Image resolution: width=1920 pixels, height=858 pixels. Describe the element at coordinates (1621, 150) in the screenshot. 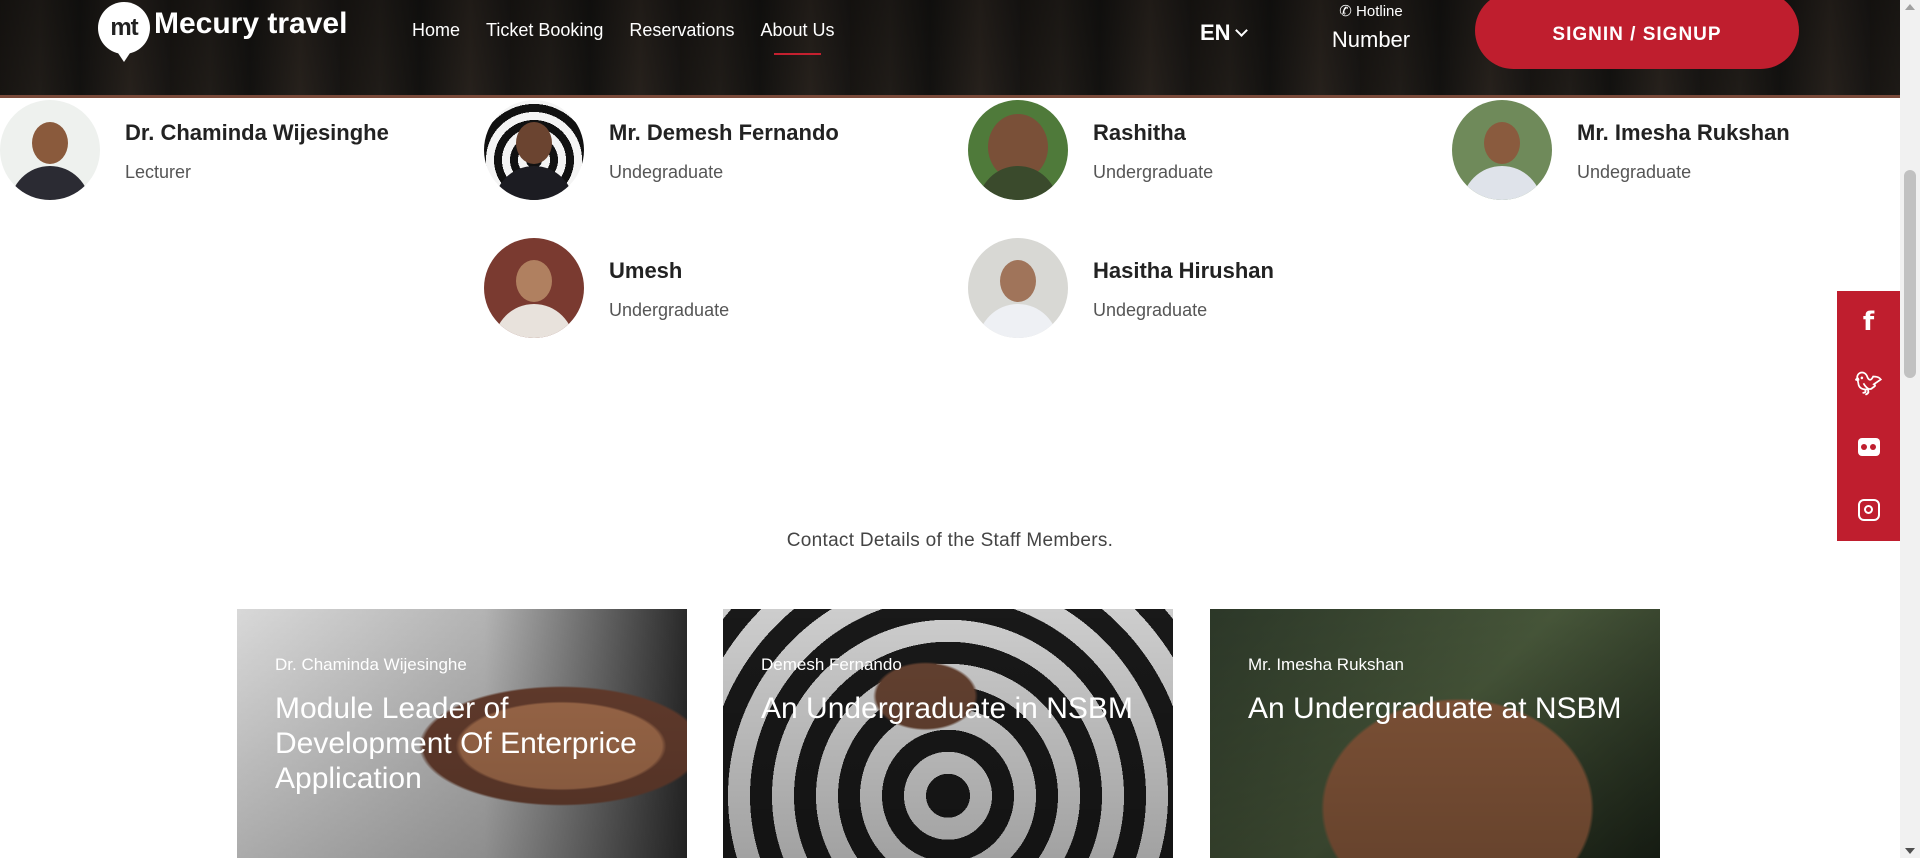

I see `team-member: Mr. Imesha Rukshan Undegraduate` at that location.